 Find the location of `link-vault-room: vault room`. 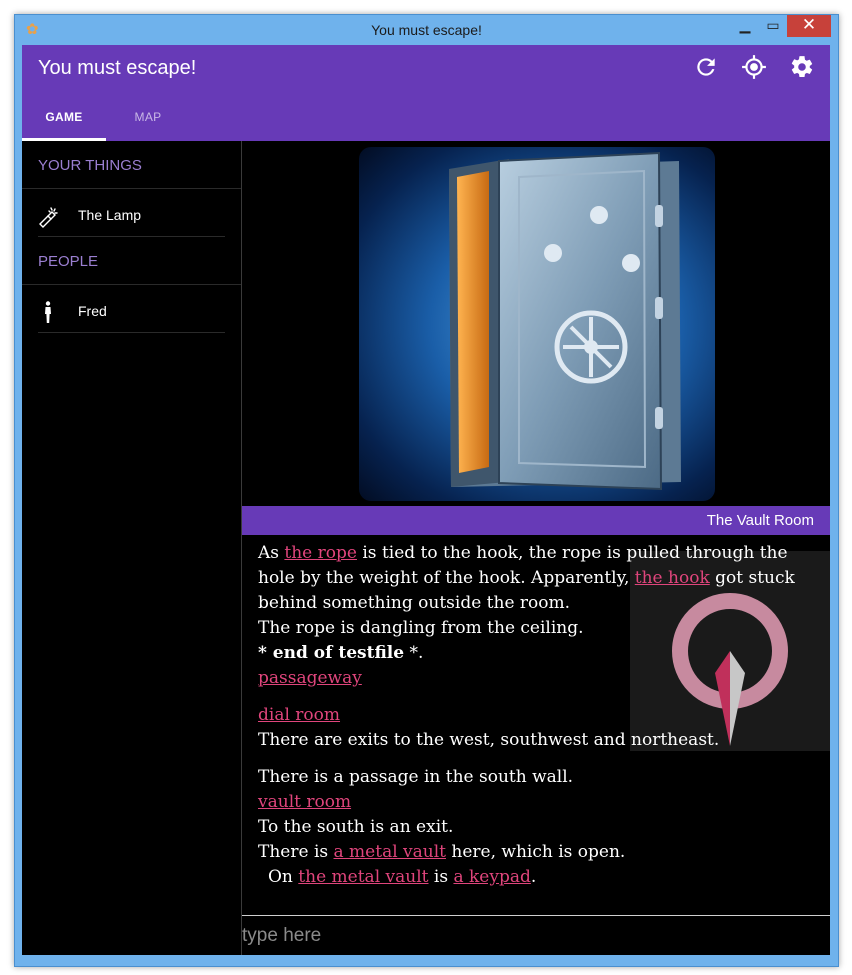

link-vault-room: vault room is located at coordinates (304, 802).